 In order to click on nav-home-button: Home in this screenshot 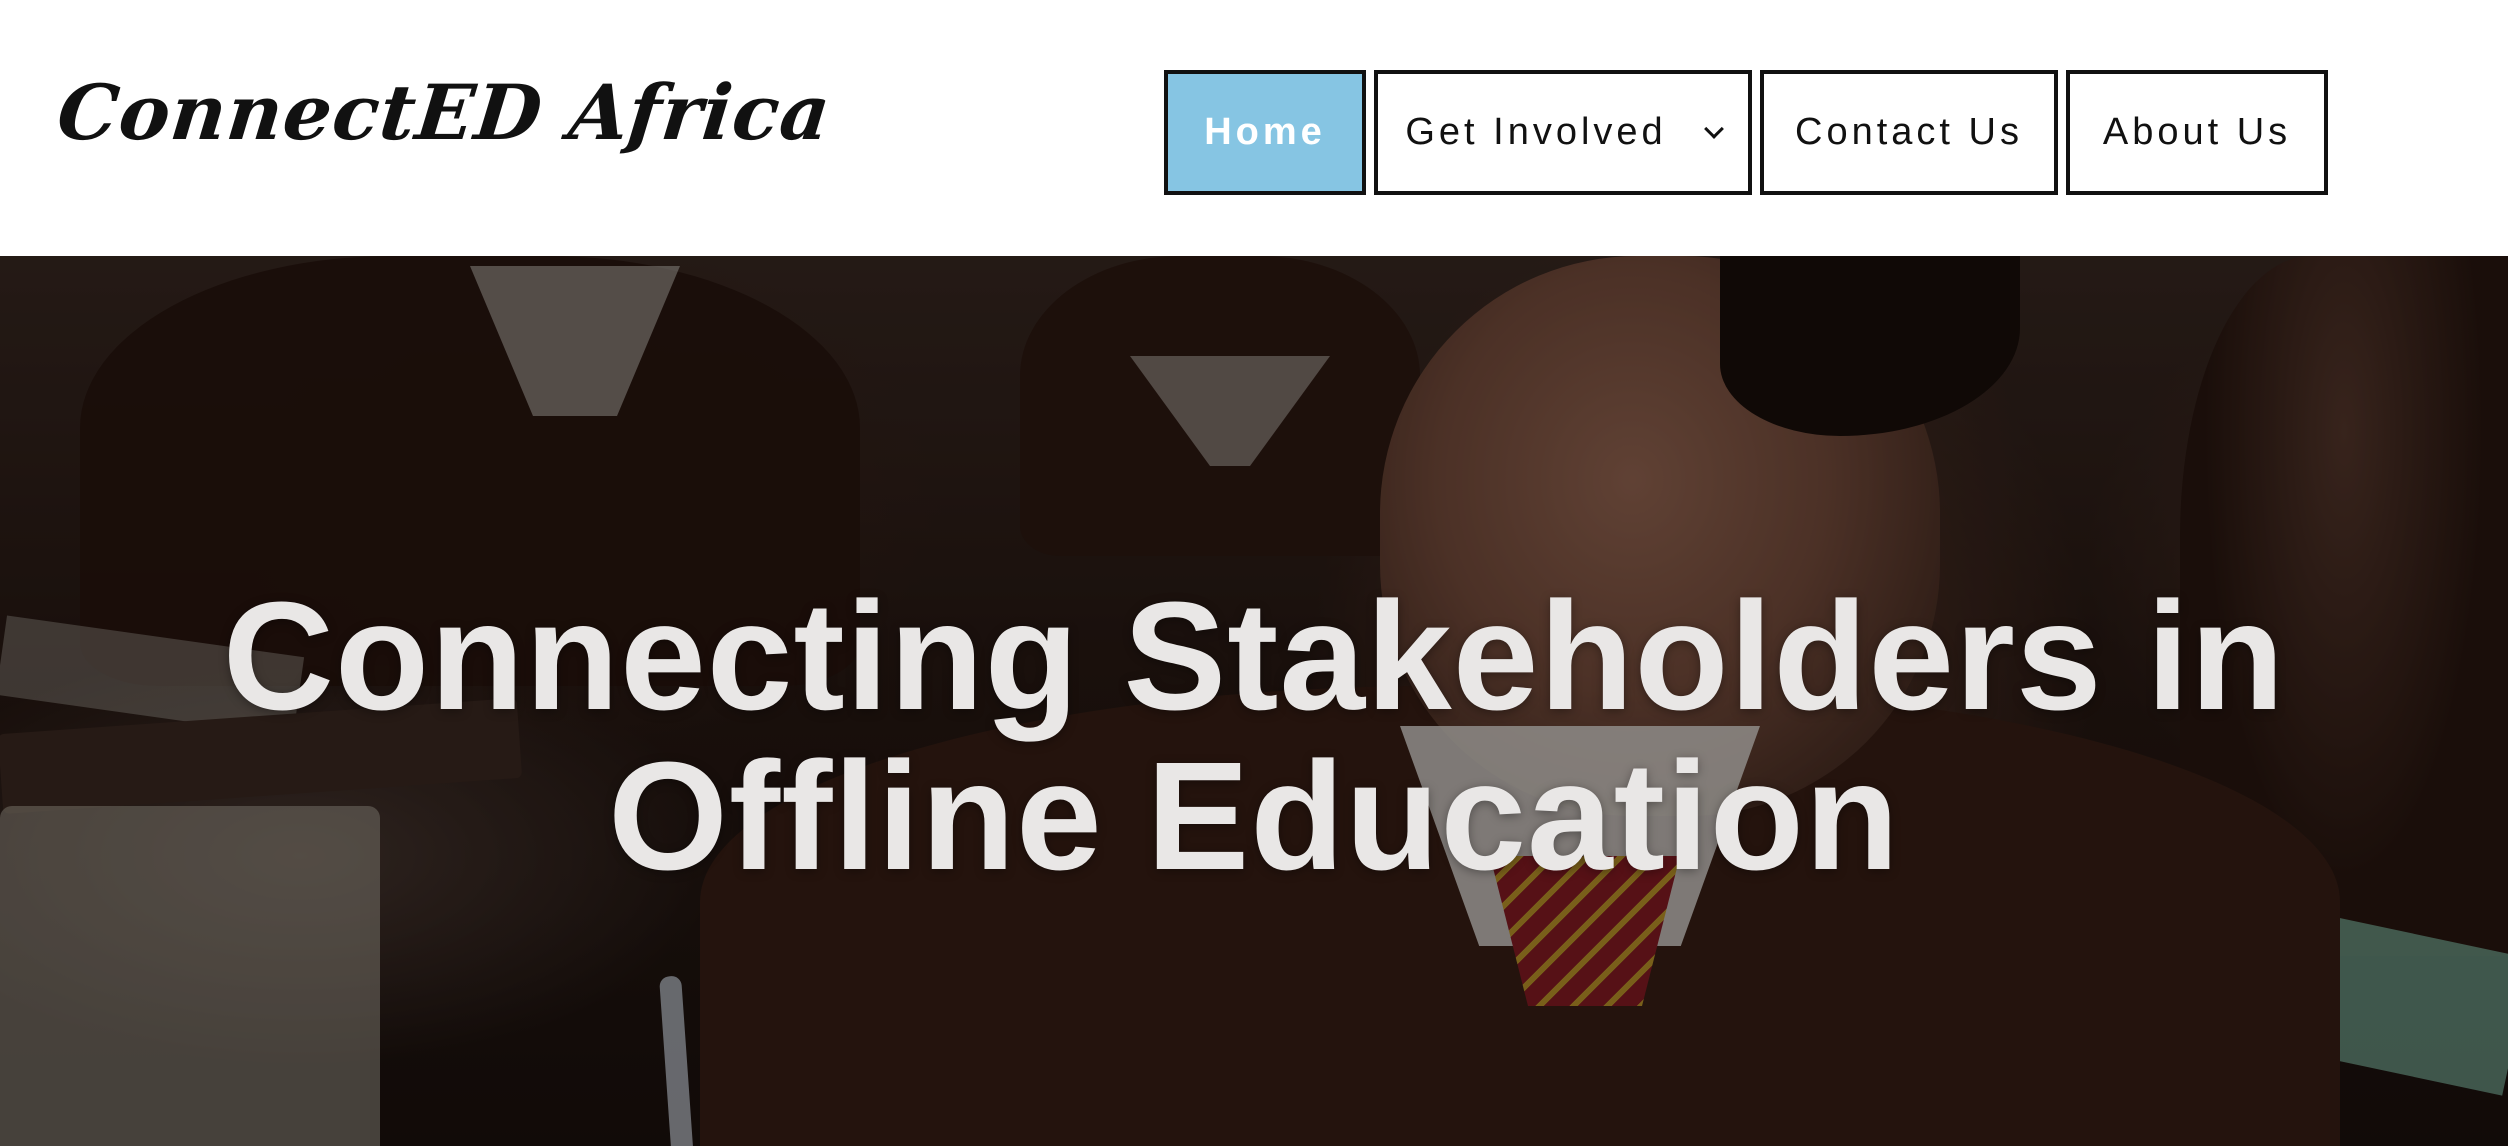, I will do `click(1265, 132)`.